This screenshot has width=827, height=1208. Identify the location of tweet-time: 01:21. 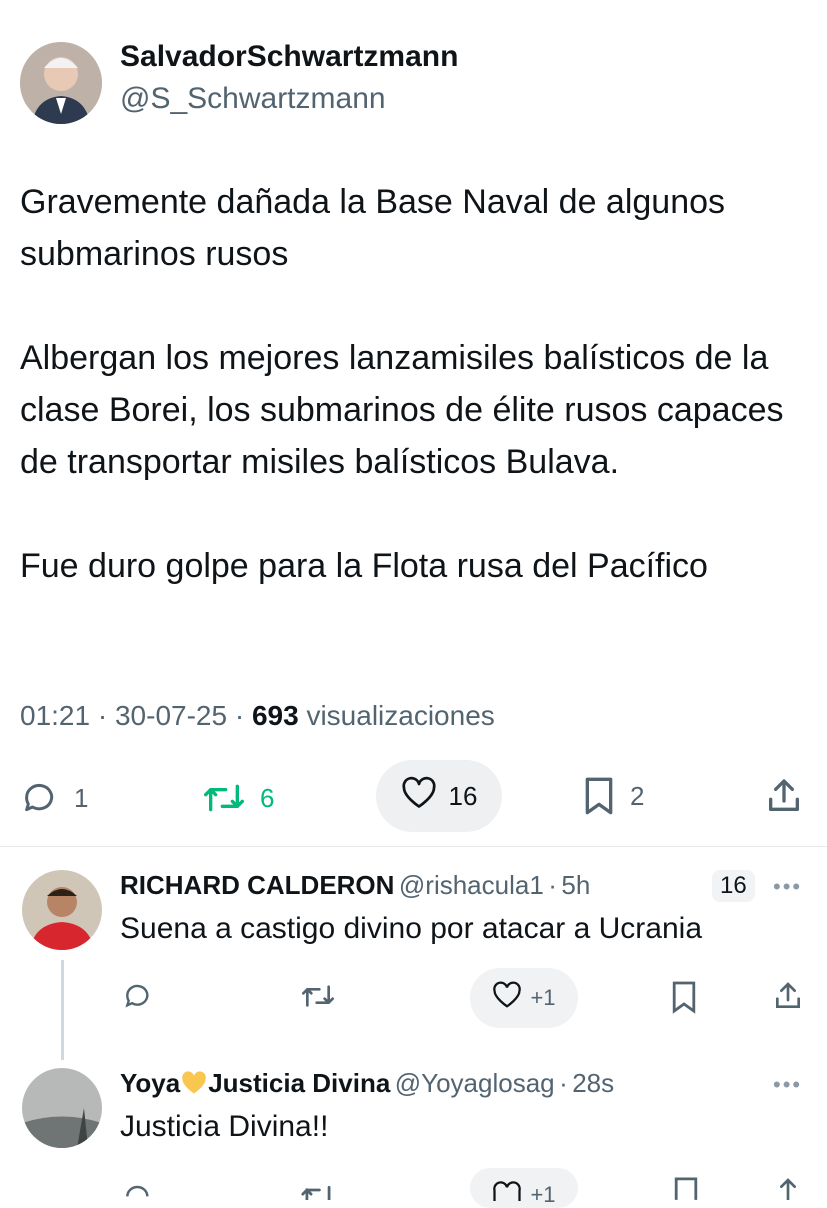
(55, 715).